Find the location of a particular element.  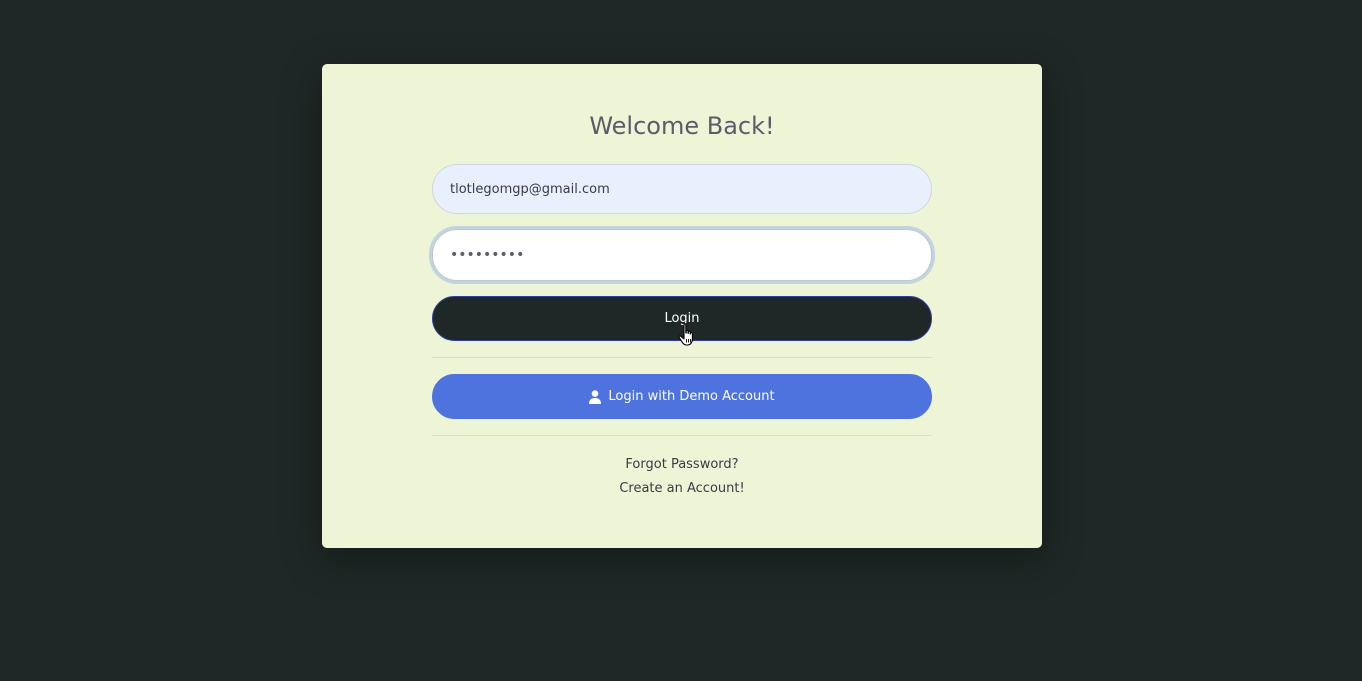

password-field: ••••••••• is located at coordinates (682, 255).